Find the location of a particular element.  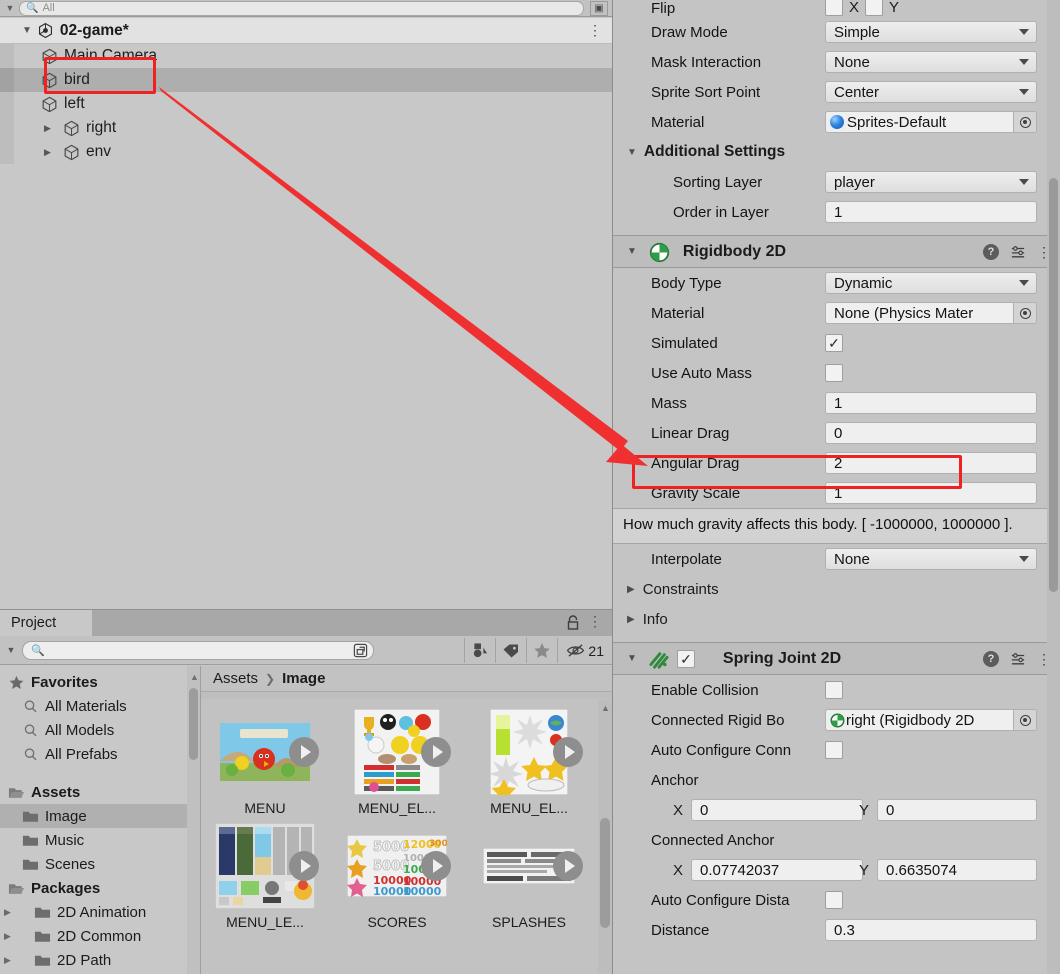

hierarchy-layout-button: ▣ is located at coordinates (599, 8).